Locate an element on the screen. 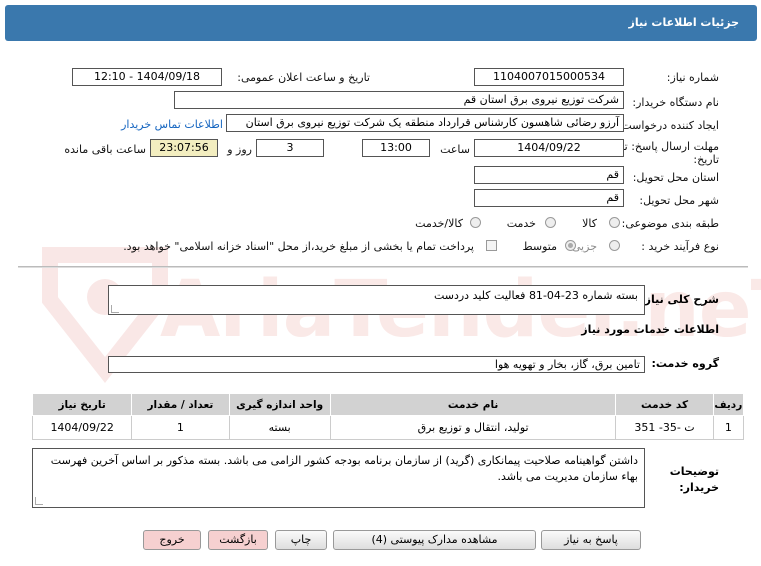 The width and height of the screenshot is (761, 566). buyer-contact-link: اطلاعات تماس خریدار is located at coordinates (172, 124).